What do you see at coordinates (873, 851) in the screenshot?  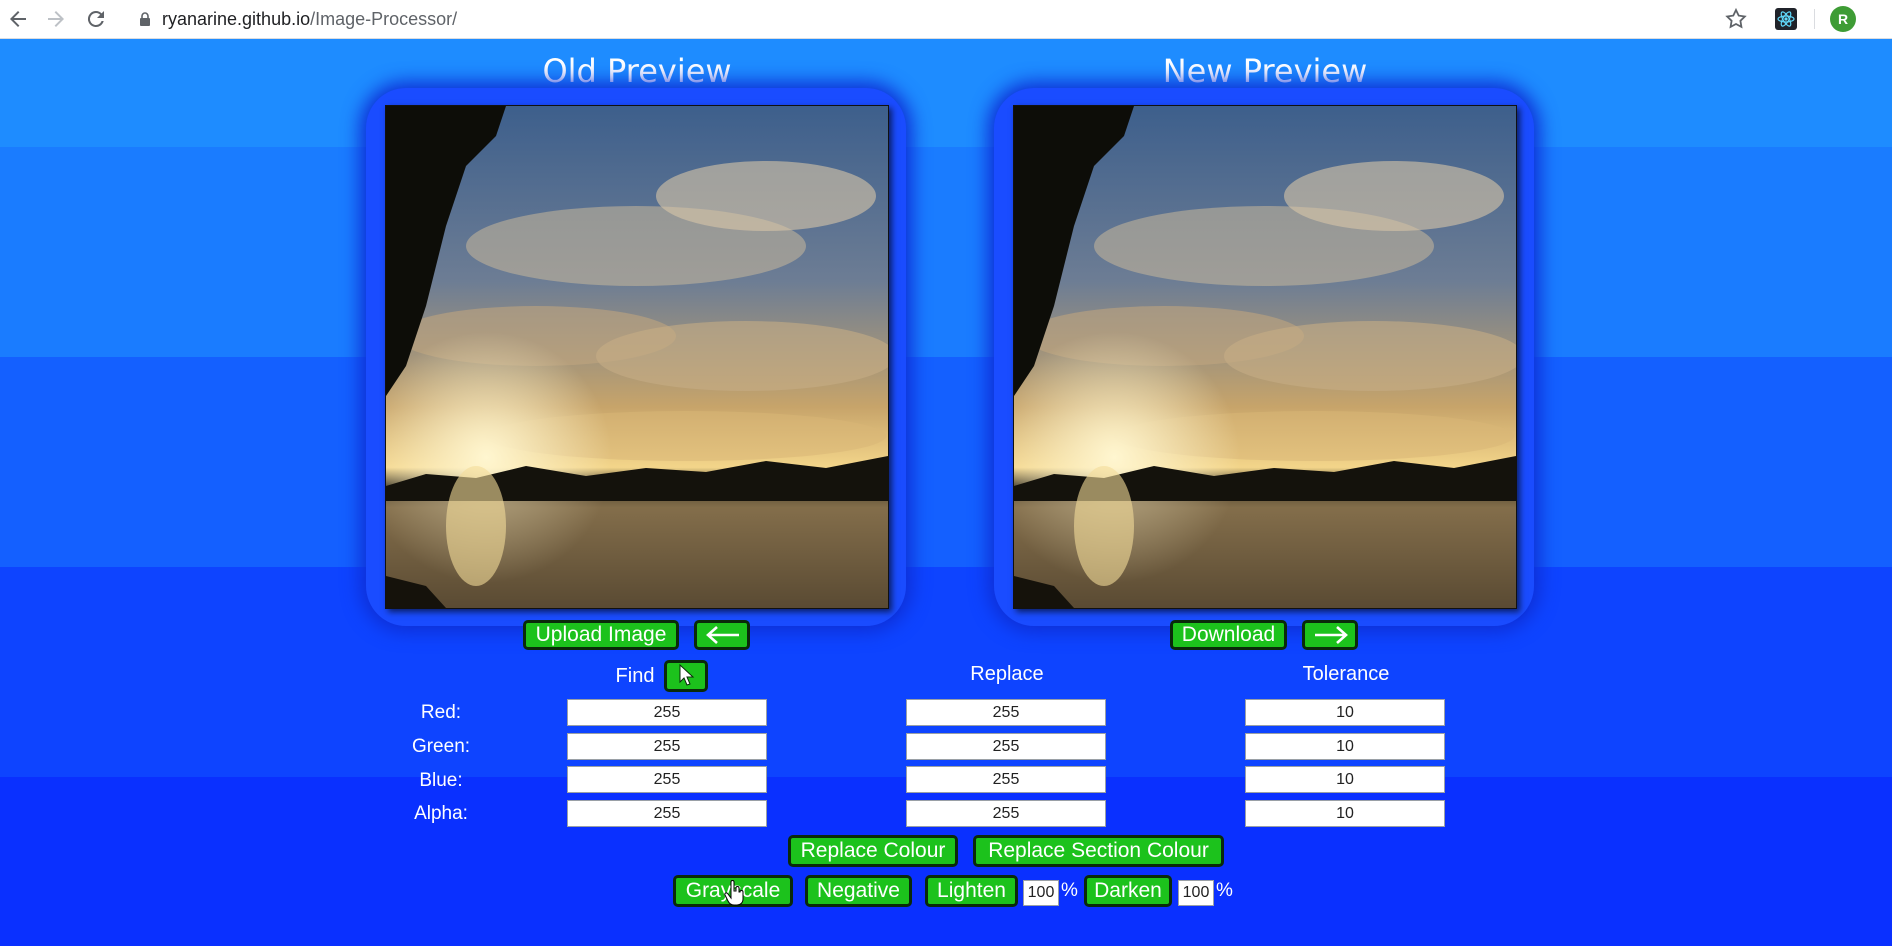 I see `replace-colour-button: Replace Colour` at bounding box center [873, 851].